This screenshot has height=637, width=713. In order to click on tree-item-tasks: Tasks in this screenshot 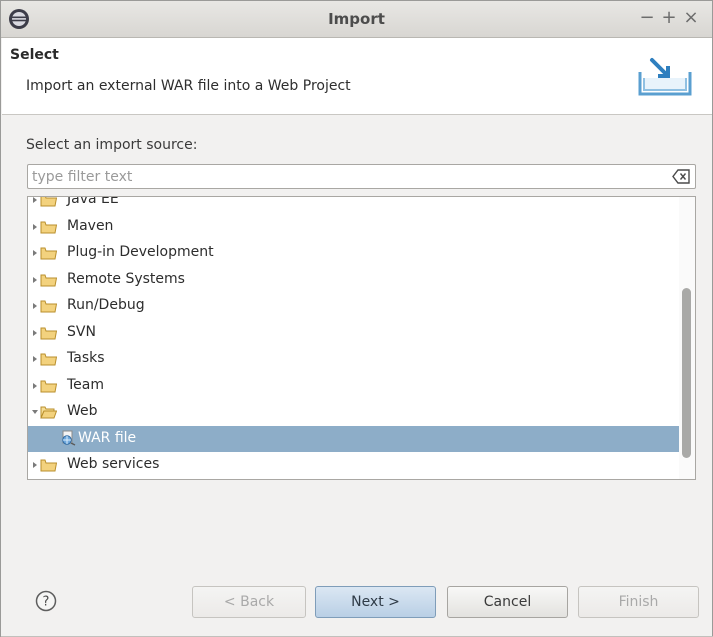, I will do `click(353, 359)`.